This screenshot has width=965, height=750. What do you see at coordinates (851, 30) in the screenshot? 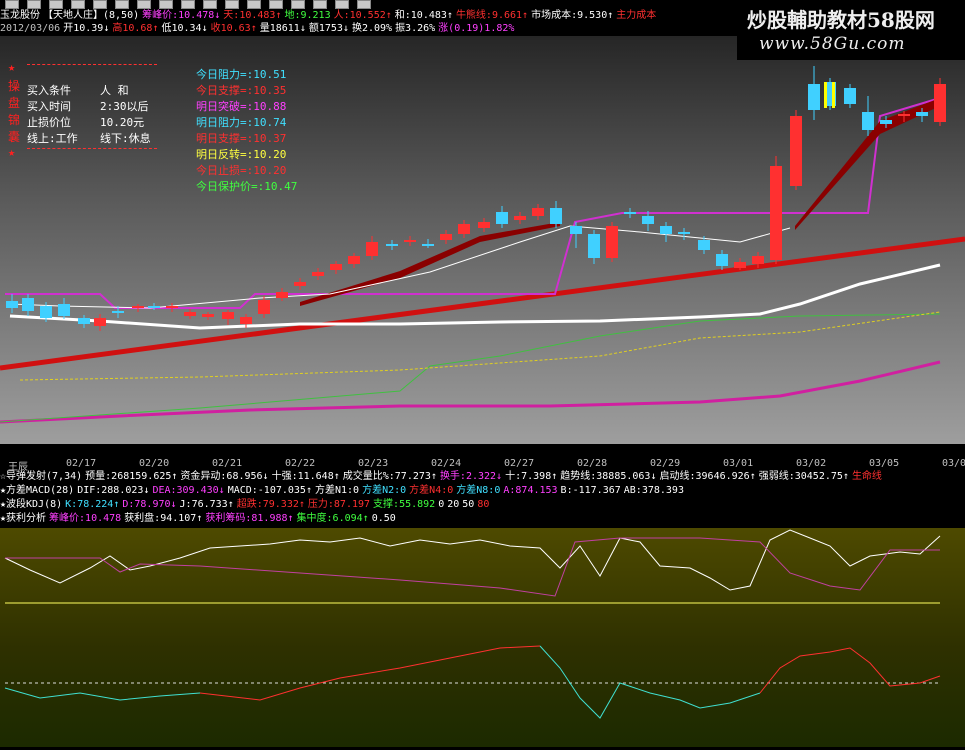
I see `watermark: 炒股輔助教材58股网 www.58Gu.com` at bounding box center [851, 30].